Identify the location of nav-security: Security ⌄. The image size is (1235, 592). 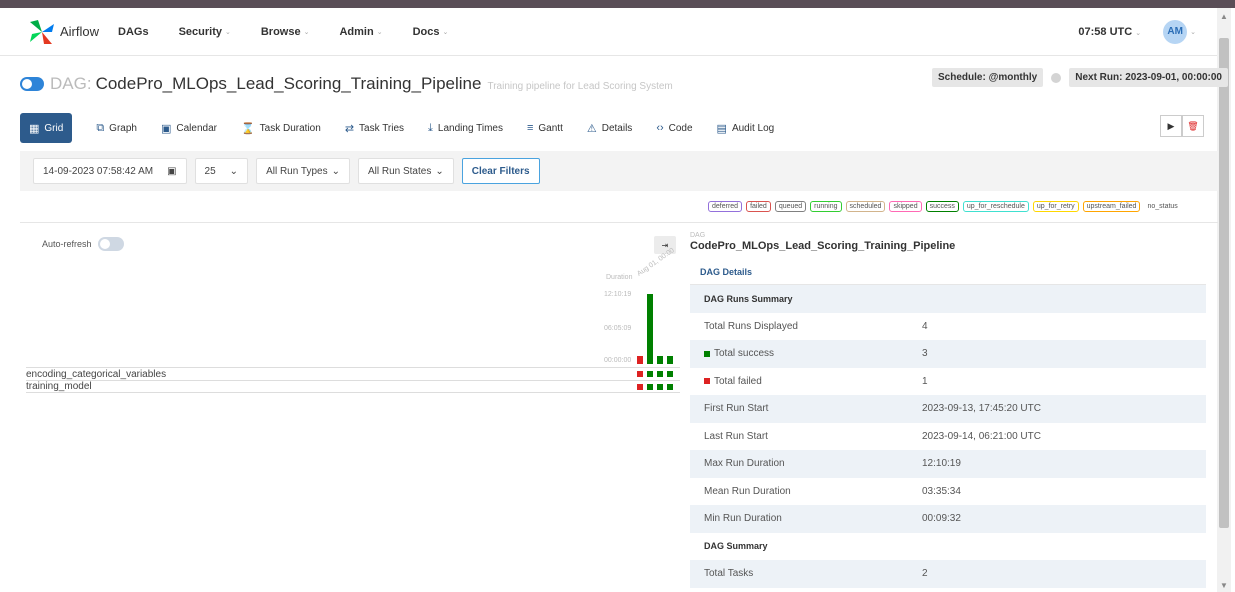
(205, 32).